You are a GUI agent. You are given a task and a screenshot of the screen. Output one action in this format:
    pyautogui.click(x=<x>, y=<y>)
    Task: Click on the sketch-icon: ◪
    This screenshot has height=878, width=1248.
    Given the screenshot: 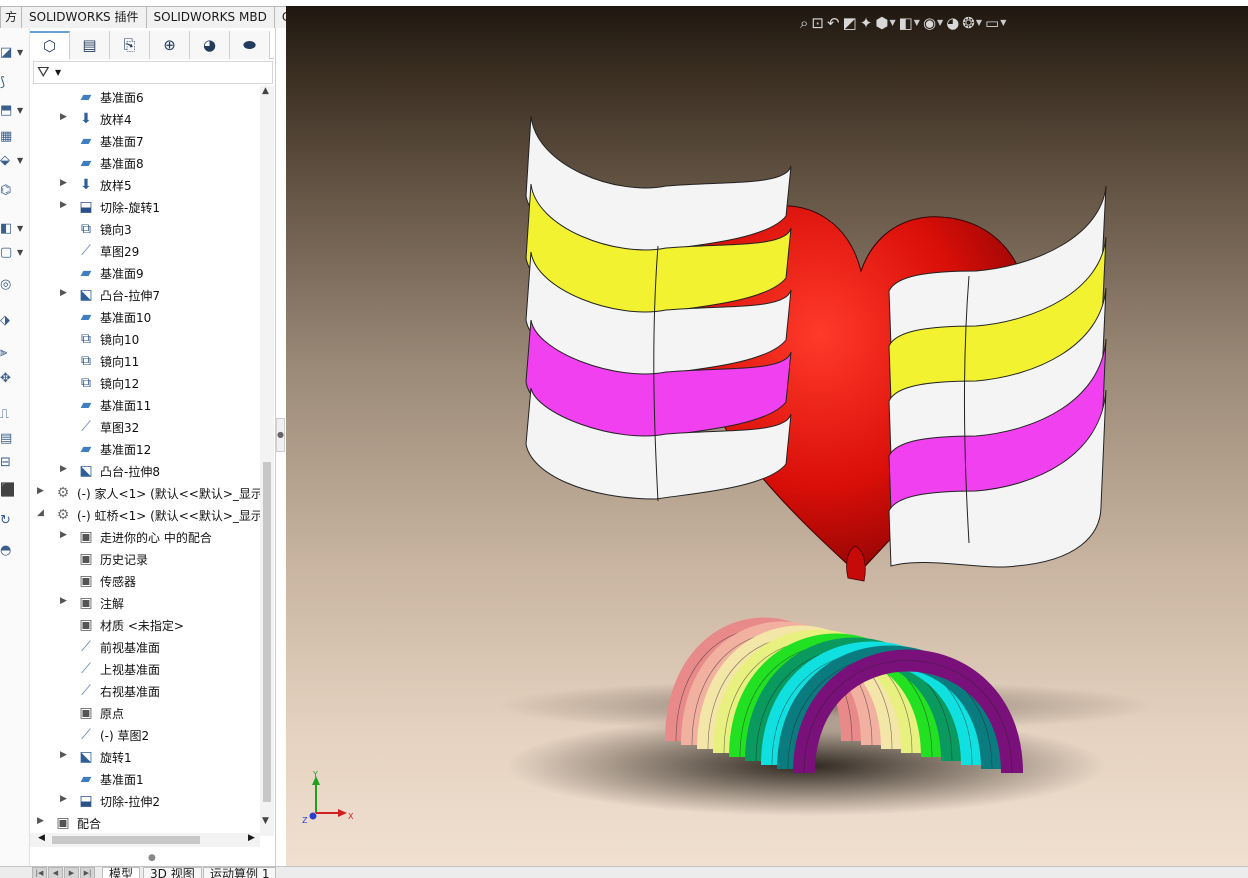 What is the action you would take?
    pyautogui.click(x=7, y=53)
    